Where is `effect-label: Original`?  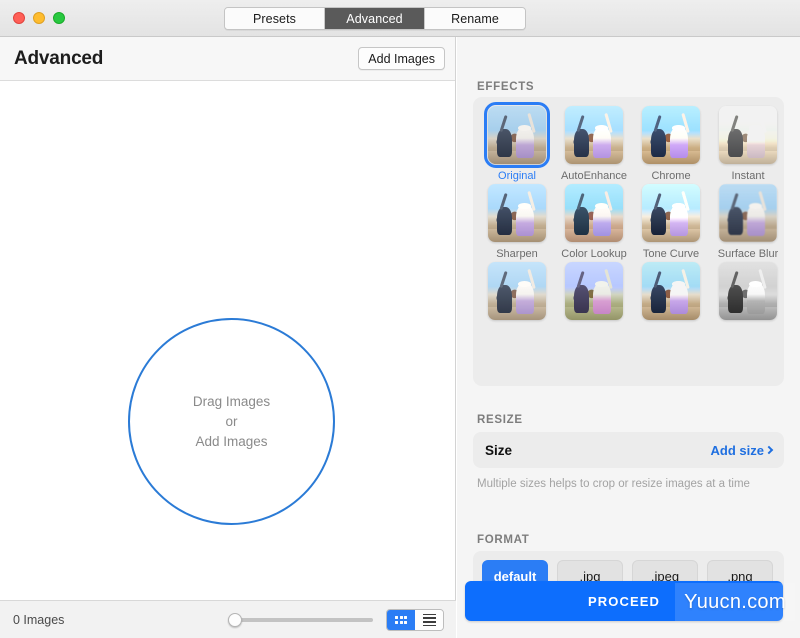 effect-label: Original is located at coordinates (517, 176).